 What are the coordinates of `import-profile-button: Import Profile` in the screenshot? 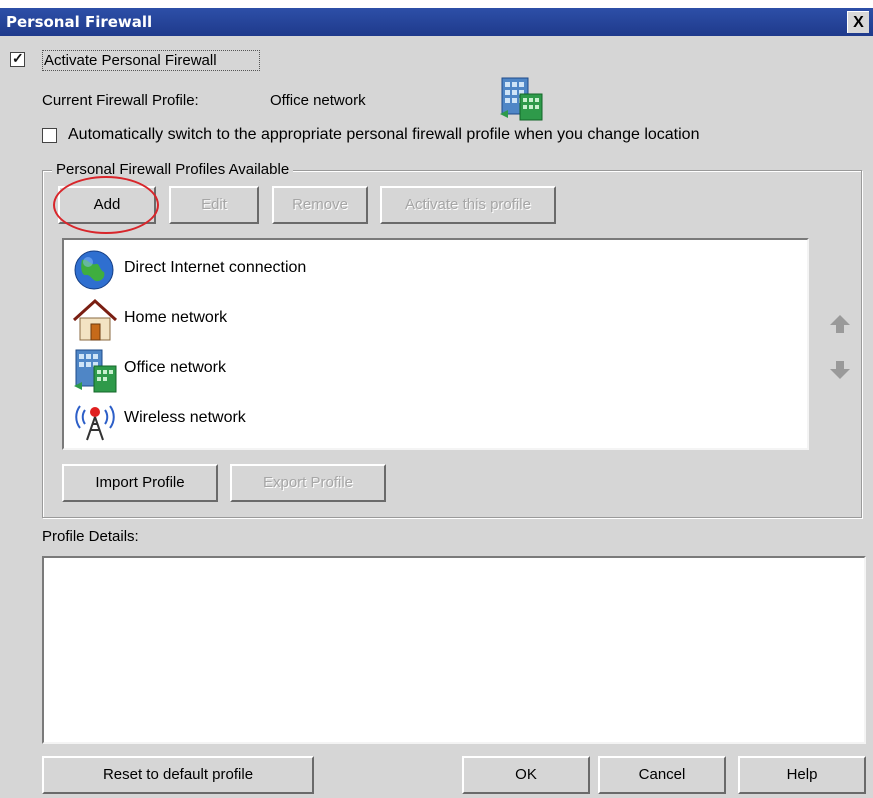 It's located at (140, 483).